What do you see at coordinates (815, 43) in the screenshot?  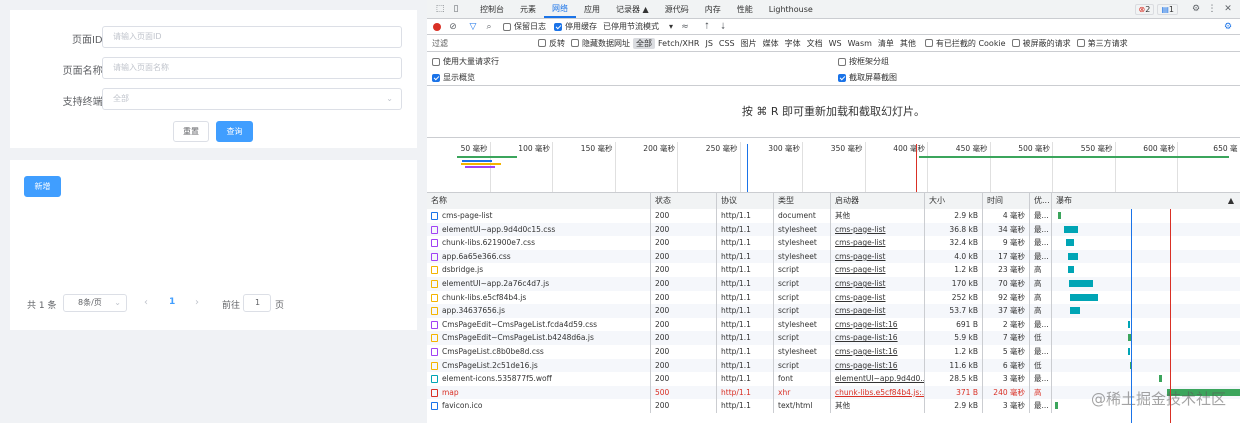 I see `type-filter-doc: 文档` at bounding box center [815, 43].